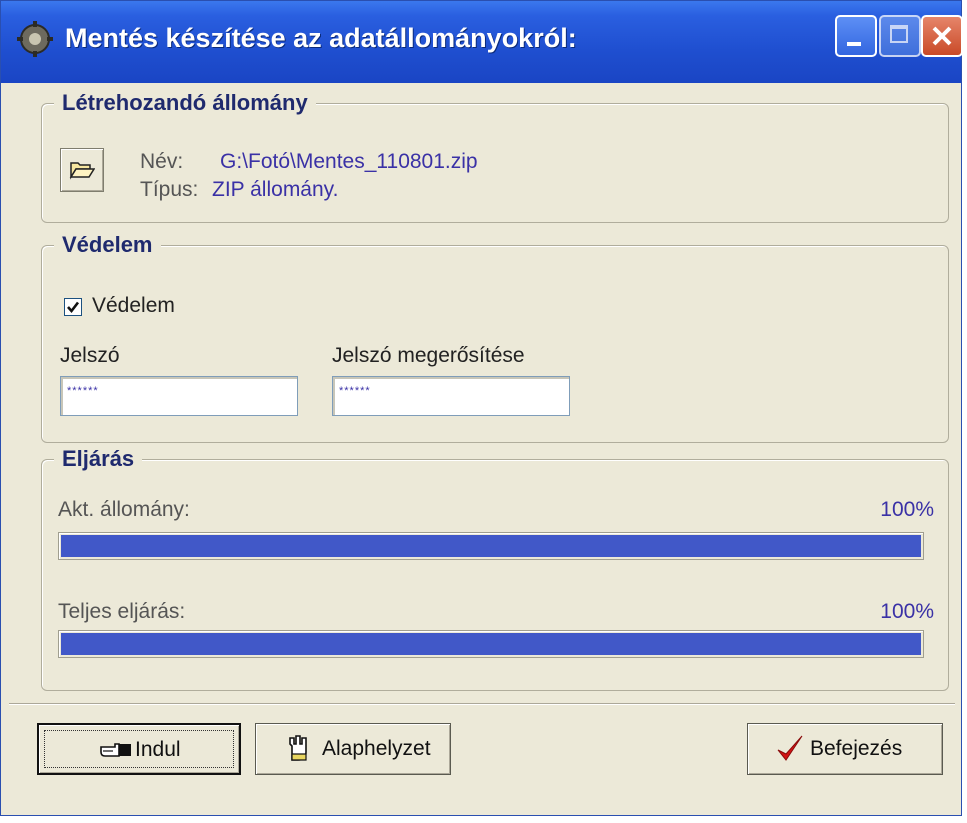 The width and height of the screenshot is (967, 823). I want to click on confirm-password-field: ******, so click(451, 396).